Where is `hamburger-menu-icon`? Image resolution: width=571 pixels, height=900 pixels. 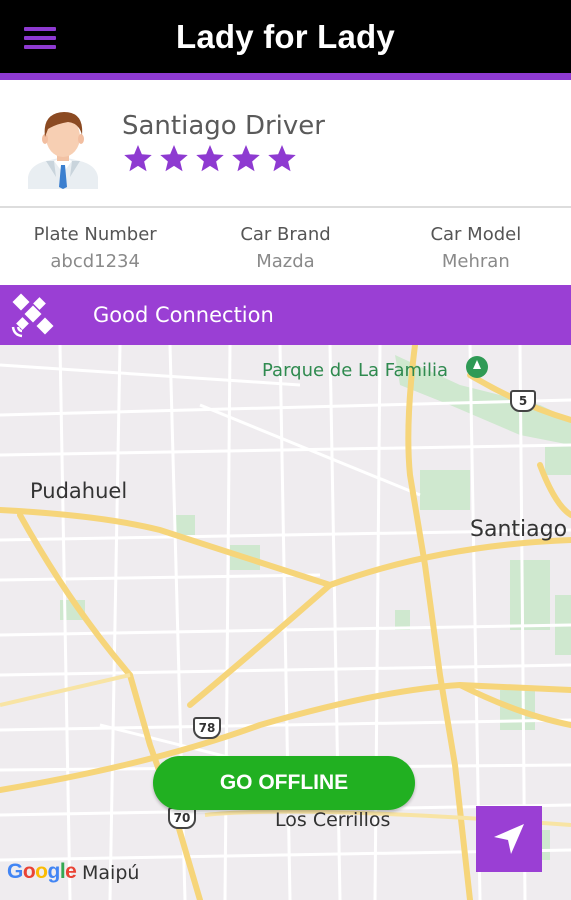
hamburger-menu-icon is located at coordinates (41, 39).